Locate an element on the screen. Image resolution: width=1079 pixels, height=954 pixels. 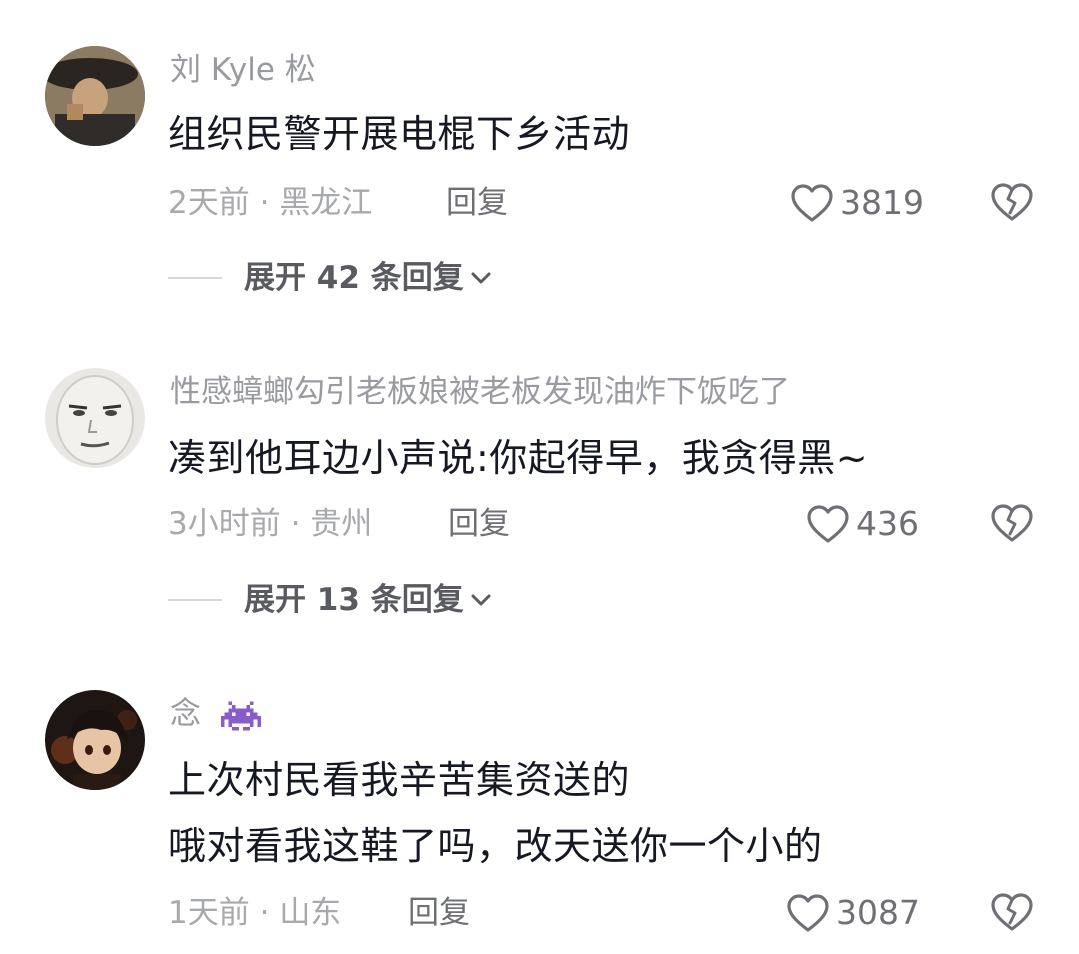
space-invader-icon is located at coordinates (240, 715).